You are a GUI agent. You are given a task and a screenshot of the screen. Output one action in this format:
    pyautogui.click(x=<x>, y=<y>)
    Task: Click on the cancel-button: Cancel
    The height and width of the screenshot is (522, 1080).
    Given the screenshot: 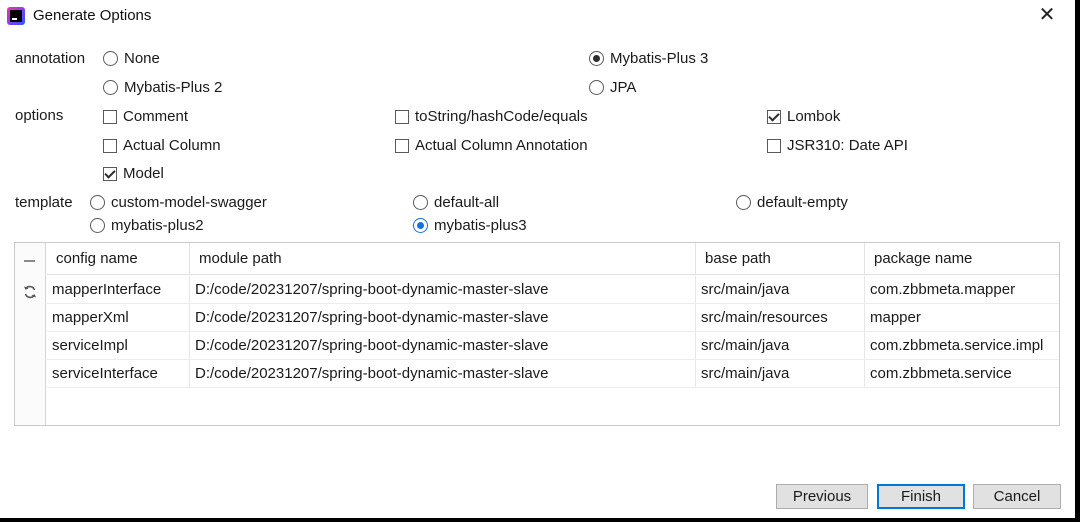 What is the action you would take?
    pyautogui.click(x=1017, y=496)
    